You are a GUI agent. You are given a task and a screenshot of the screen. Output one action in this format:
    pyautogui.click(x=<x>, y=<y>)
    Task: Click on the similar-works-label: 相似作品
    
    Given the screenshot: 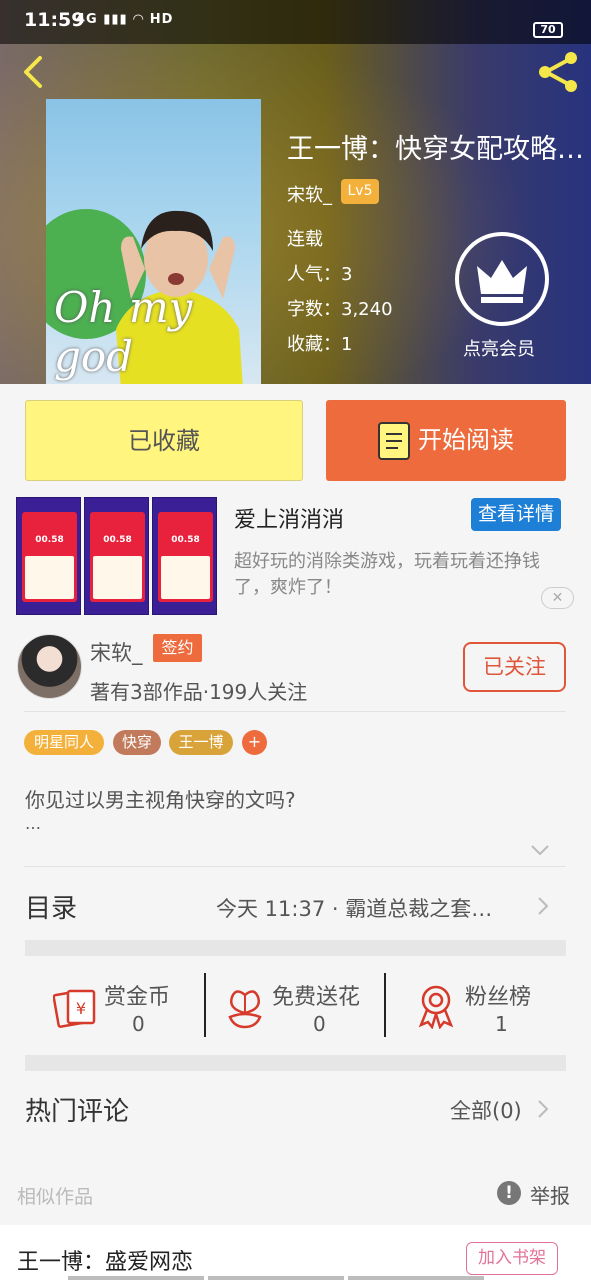 What is the action you would take?
    pyautogui.click(x=55, y=1197)
    